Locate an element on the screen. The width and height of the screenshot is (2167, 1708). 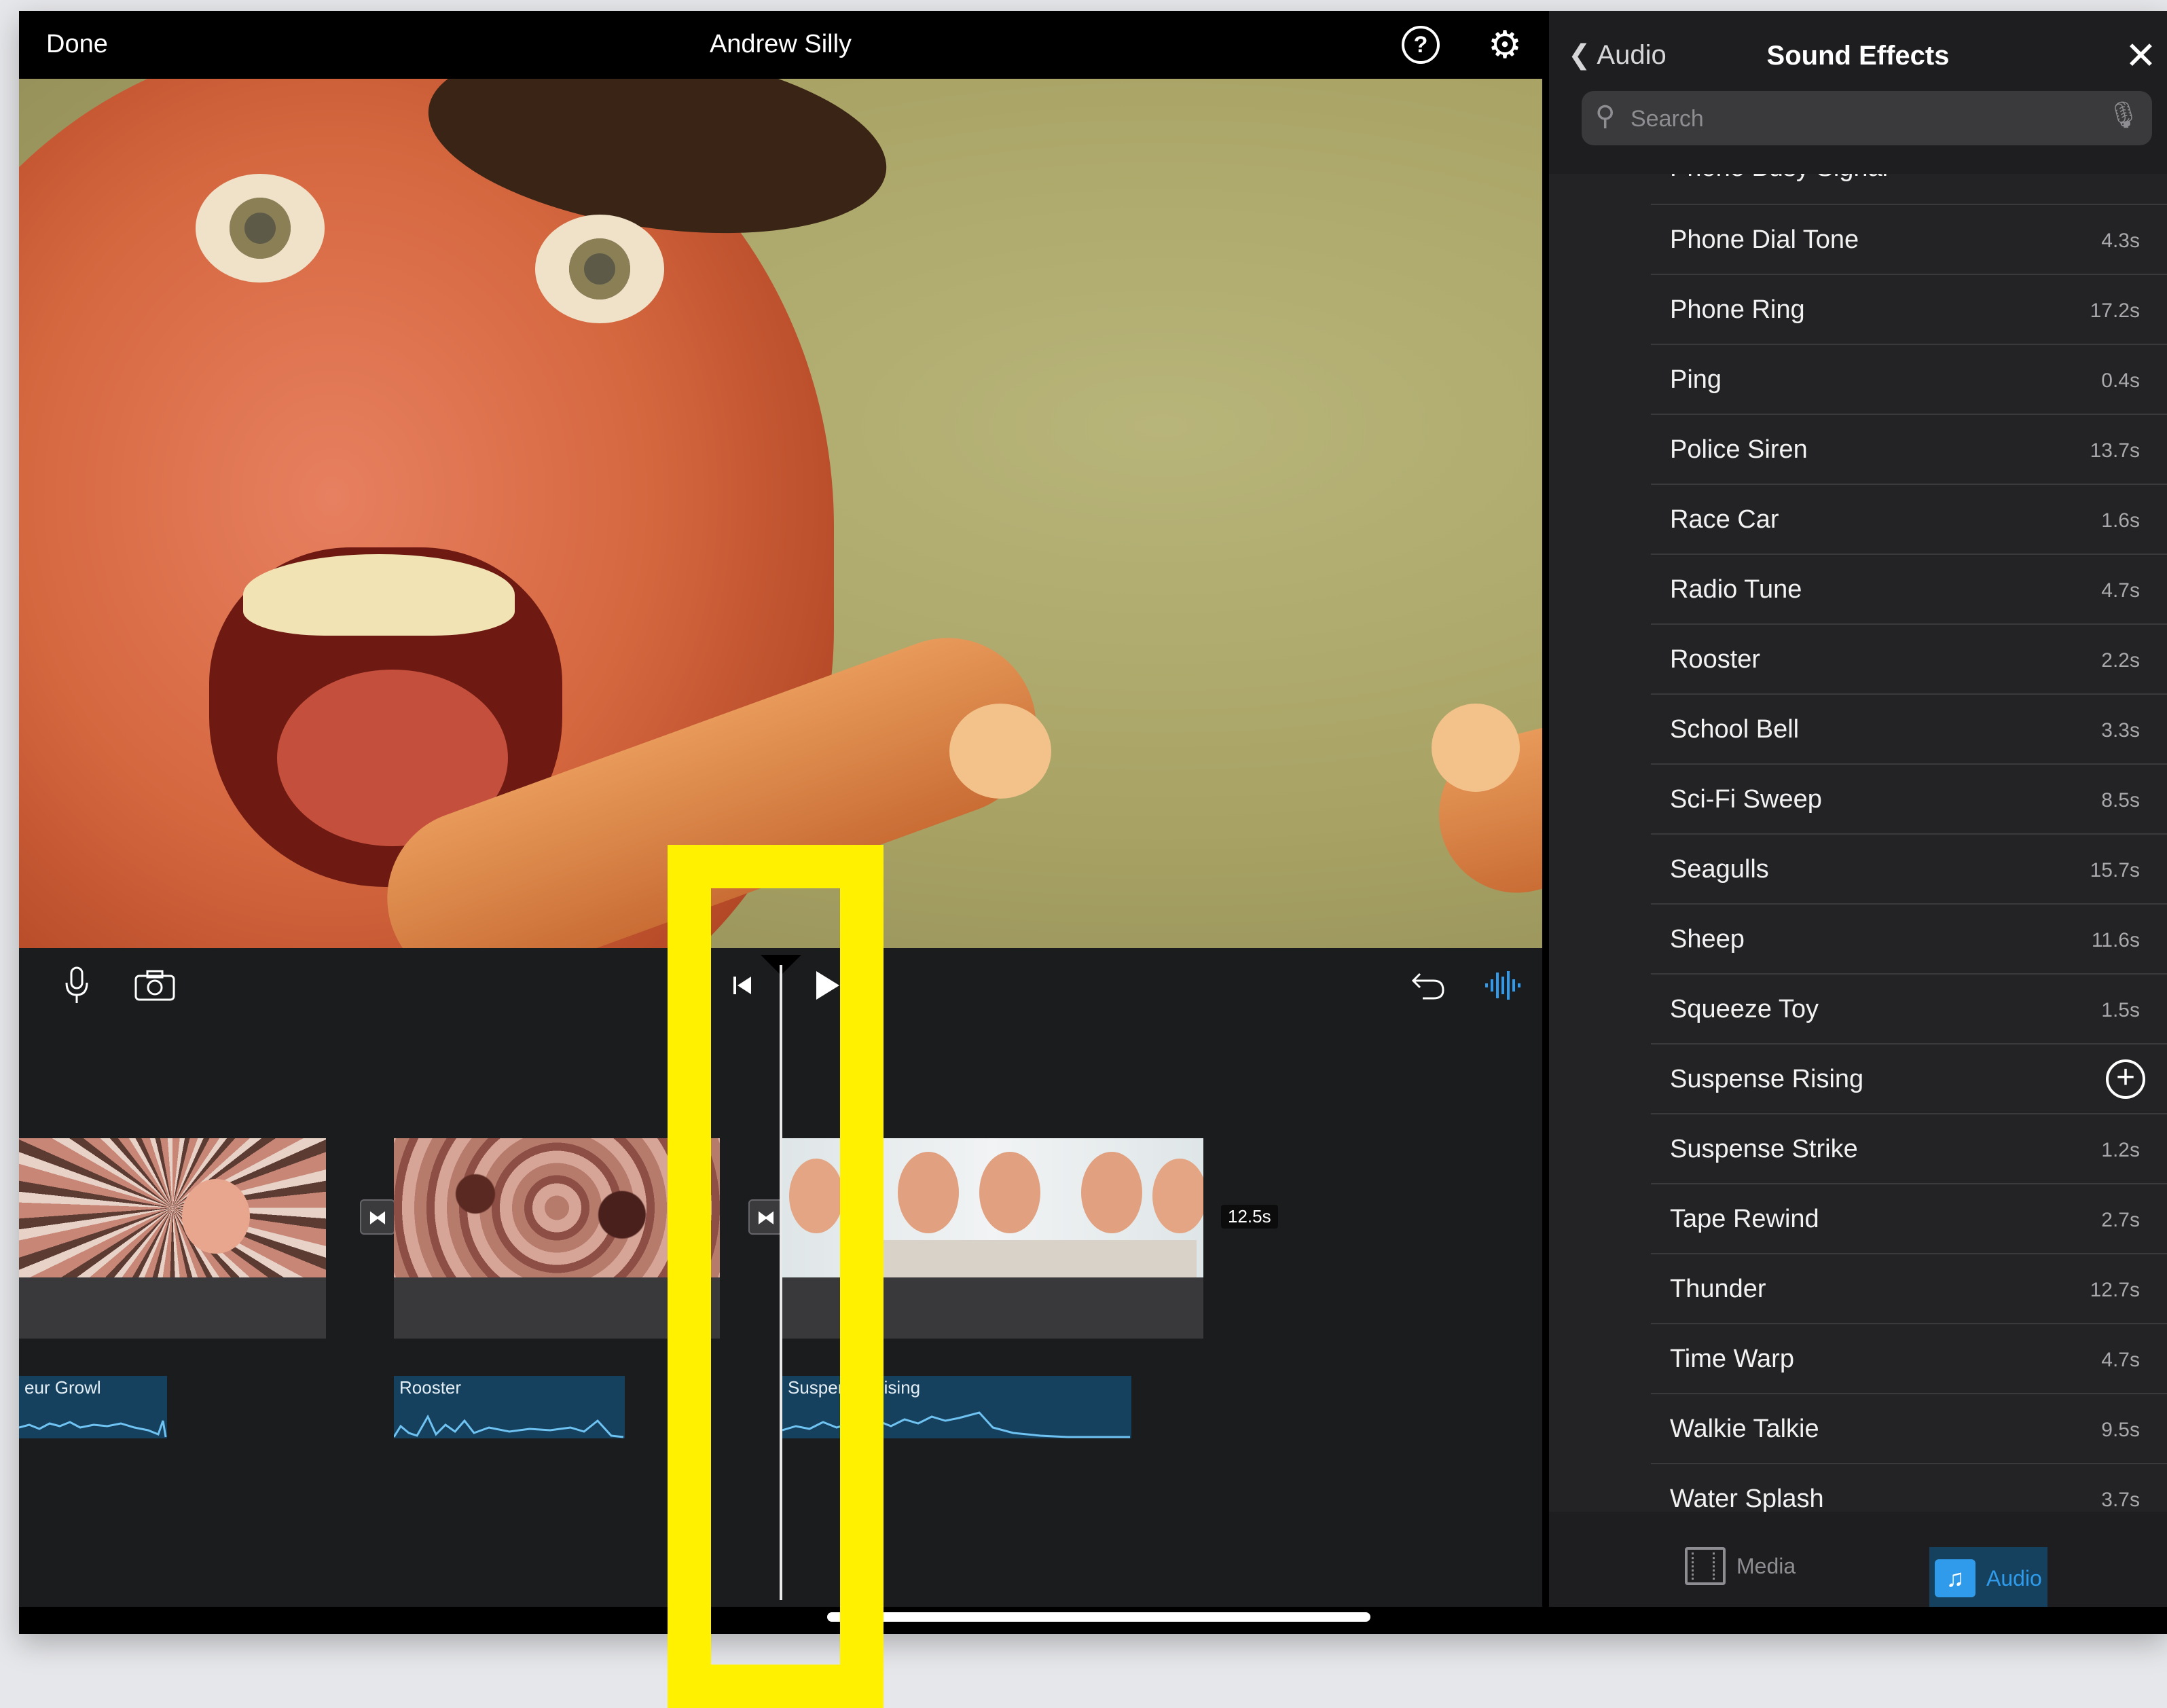
audio-clip-label: Rooster is located at coordinates (430, 1387).